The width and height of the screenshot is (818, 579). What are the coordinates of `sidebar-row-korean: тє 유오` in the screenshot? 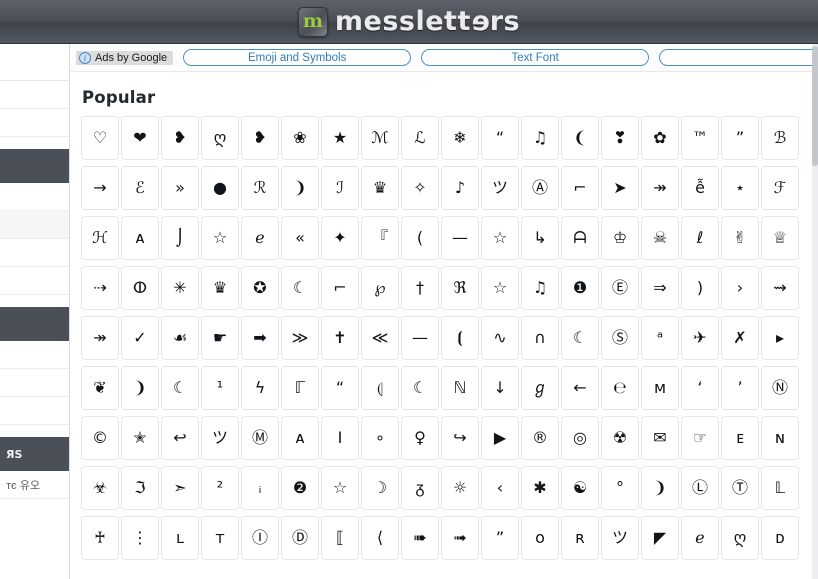 It's located at (34, 485).